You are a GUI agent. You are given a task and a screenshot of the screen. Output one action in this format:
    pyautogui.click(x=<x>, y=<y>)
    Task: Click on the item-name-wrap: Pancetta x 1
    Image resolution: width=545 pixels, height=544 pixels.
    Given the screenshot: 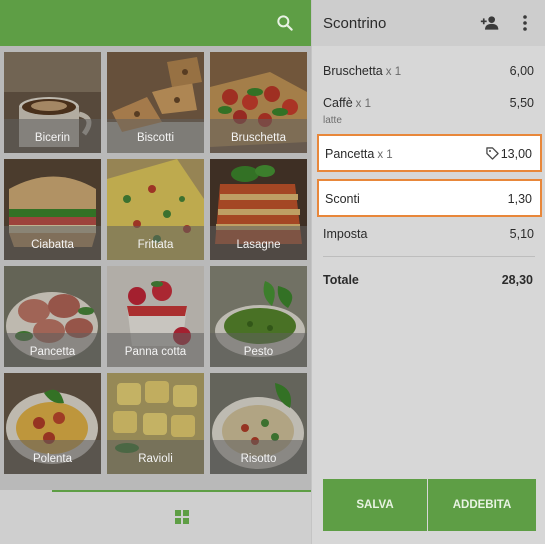 What is the action you would take?
    pyautogui.click(x=359, y=154)
    